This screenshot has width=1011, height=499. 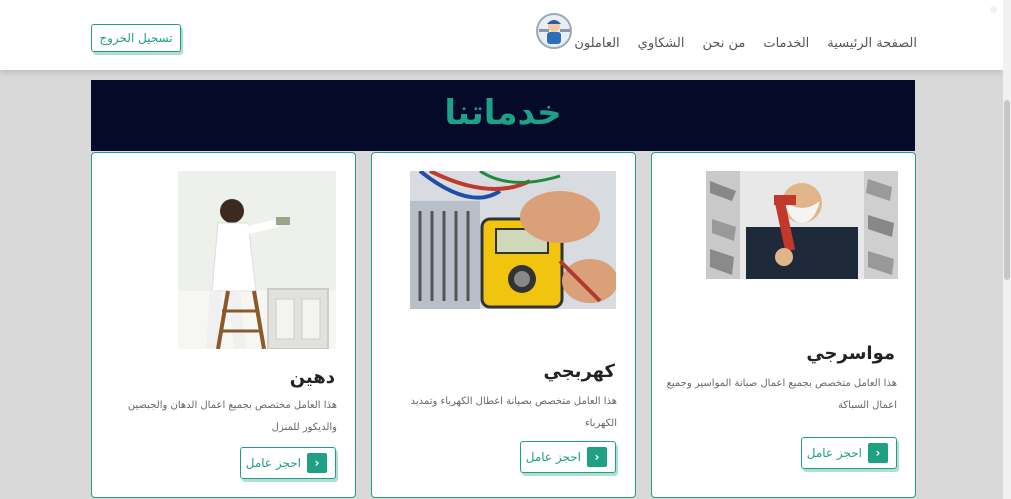 I want to click on window-dot, so click(x=993, y=9).